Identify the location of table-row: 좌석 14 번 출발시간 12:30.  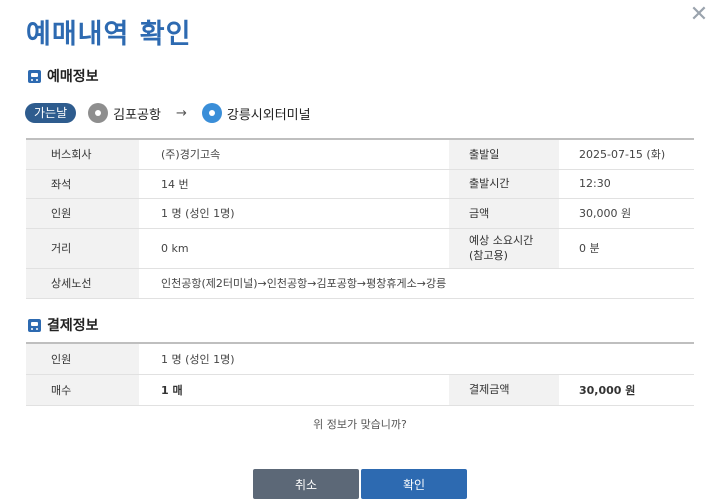
(360, 183).